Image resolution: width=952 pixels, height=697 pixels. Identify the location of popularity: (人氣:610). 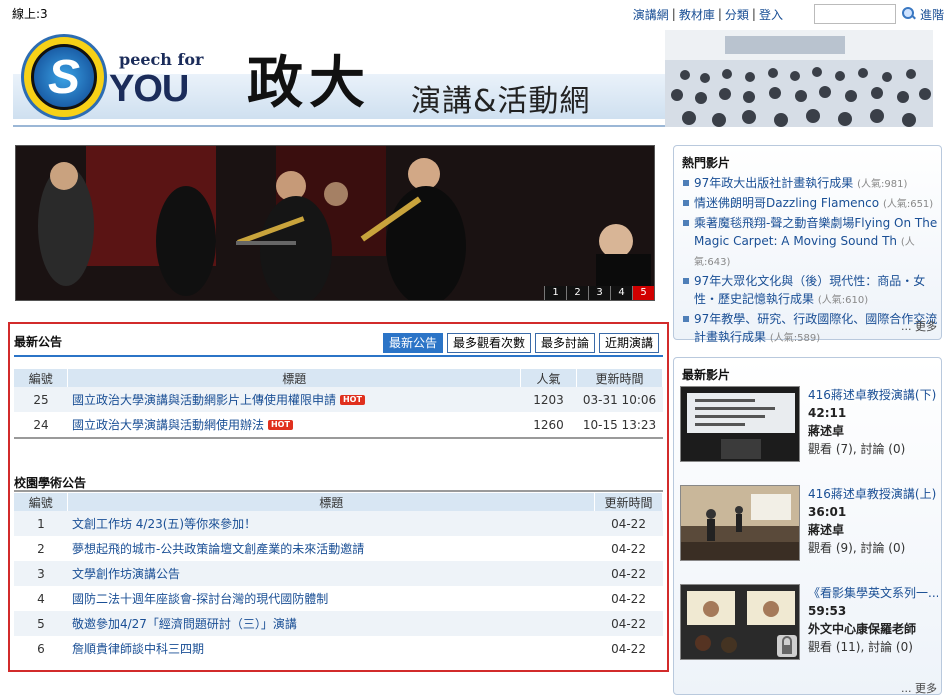
(843, 300).